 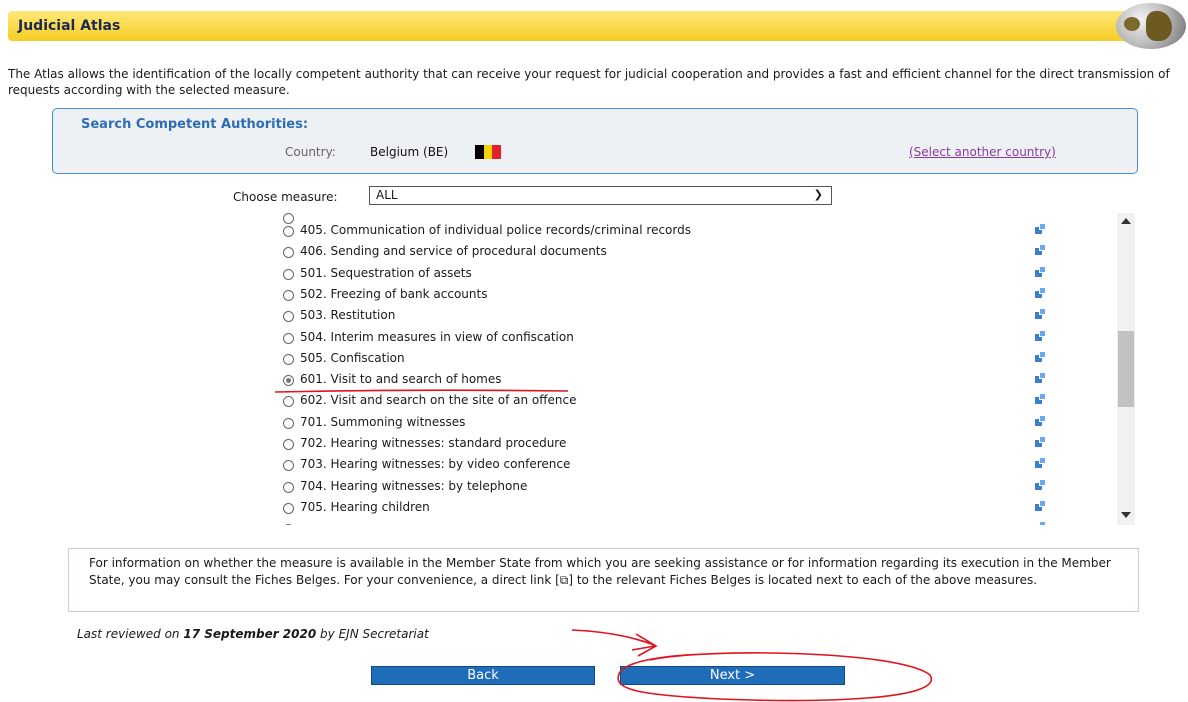 I want to click on list-item: 505. Confiscation, so click(x=691, y=359).